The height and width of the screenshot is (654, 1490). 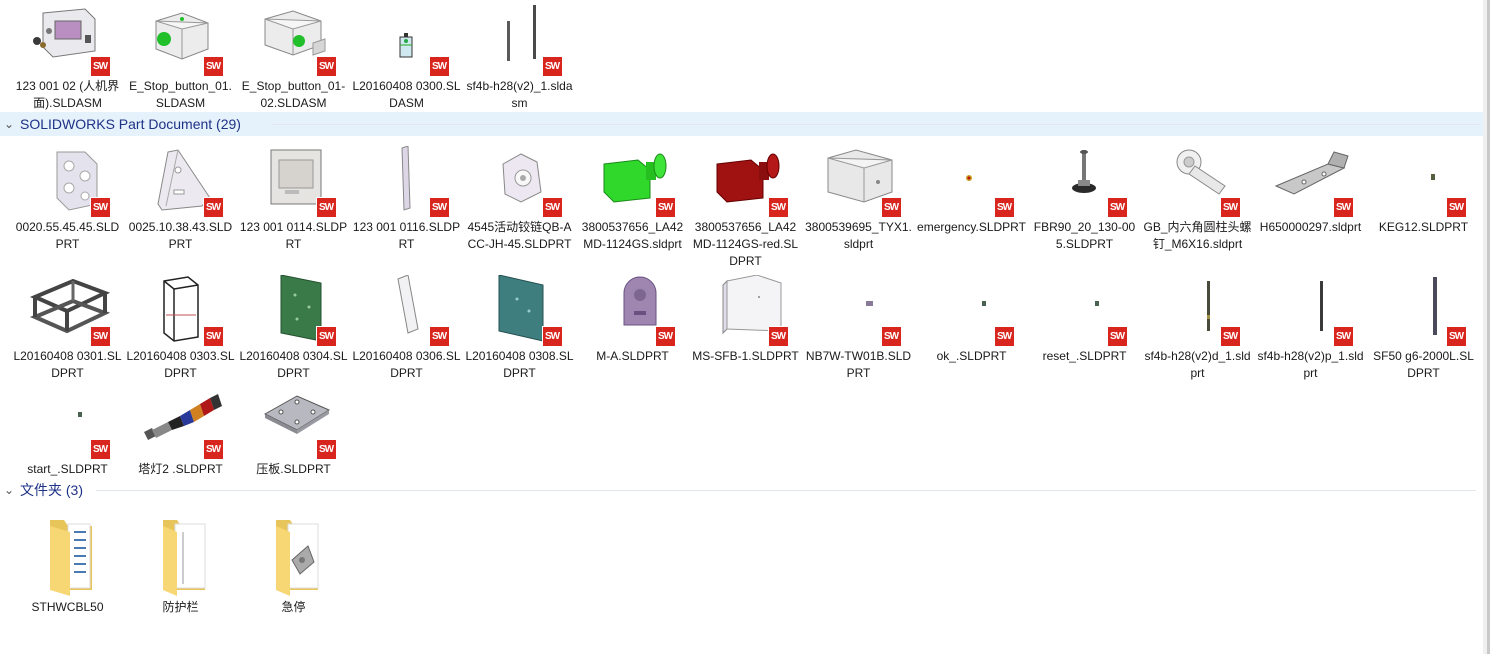 What do you see at coordinates (519, 94) in the screenshot?
I see `file-name: sf4b-h28(v2)_1.sldasm` at bounding box center [519, 94].